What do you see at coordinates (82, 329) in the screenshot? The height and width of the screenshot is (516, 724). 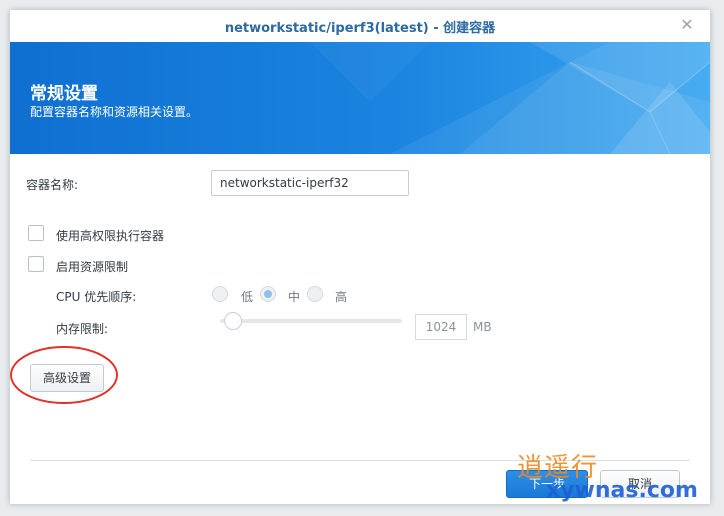 I see `memory-limit-label: 内存限制:` at bounding box center [82, 329].